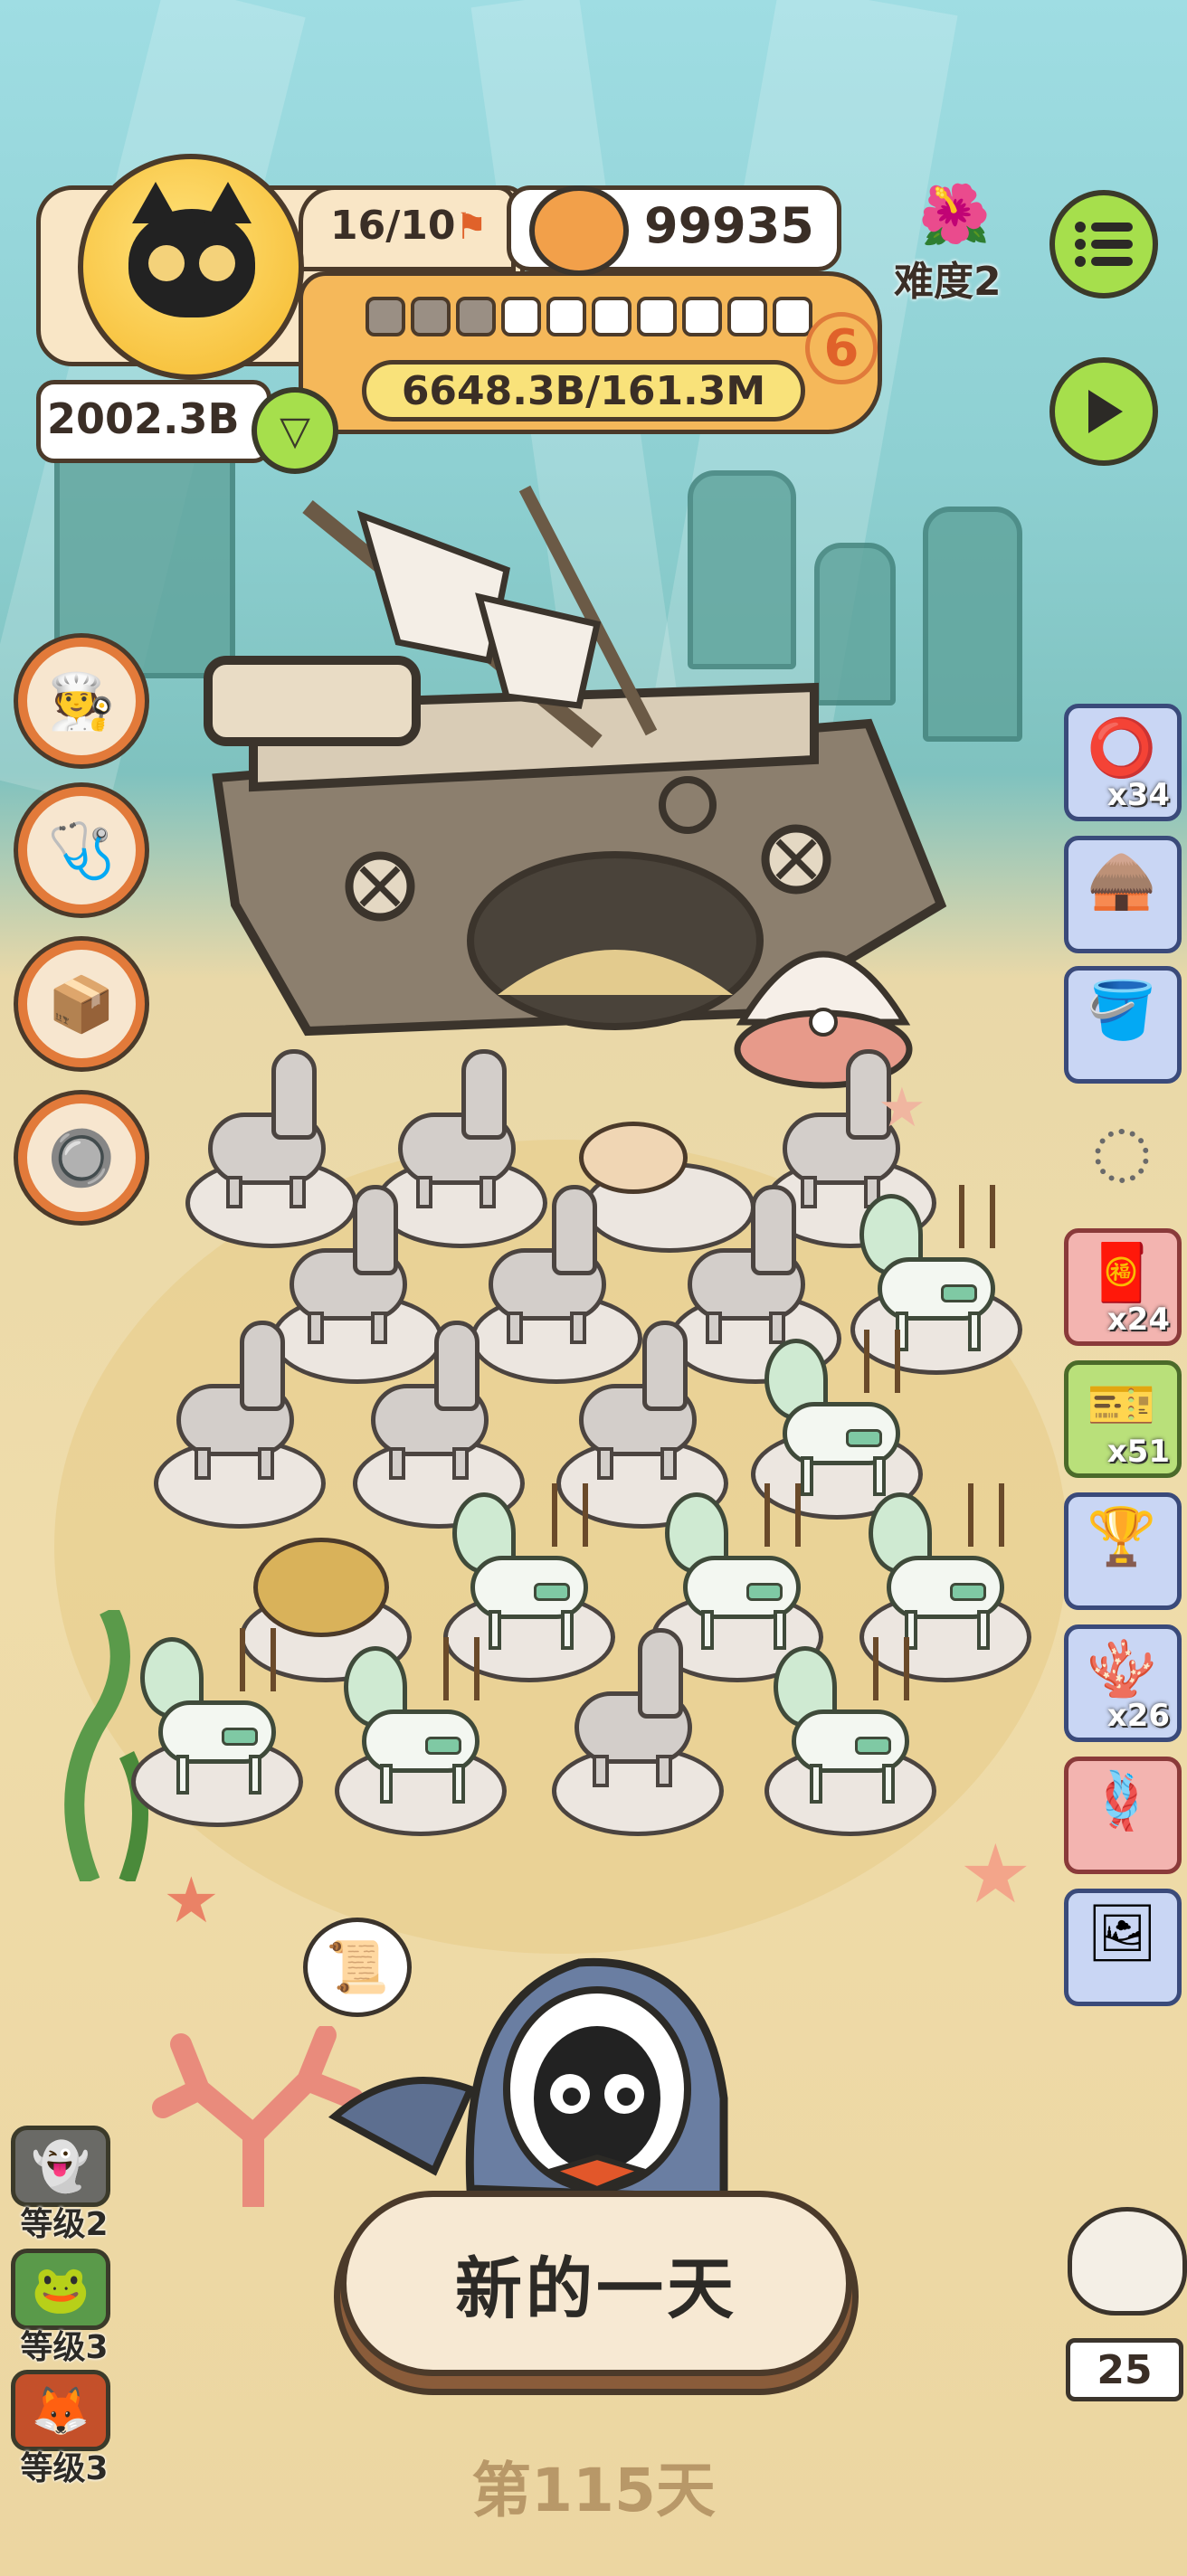 The height and width of the screenshot is (2576, 1187). What do you see at coordinates (1122, 1802) in the screenshot?
I see `rope-icon: 🪢` at bounding box center [1122, 1802].